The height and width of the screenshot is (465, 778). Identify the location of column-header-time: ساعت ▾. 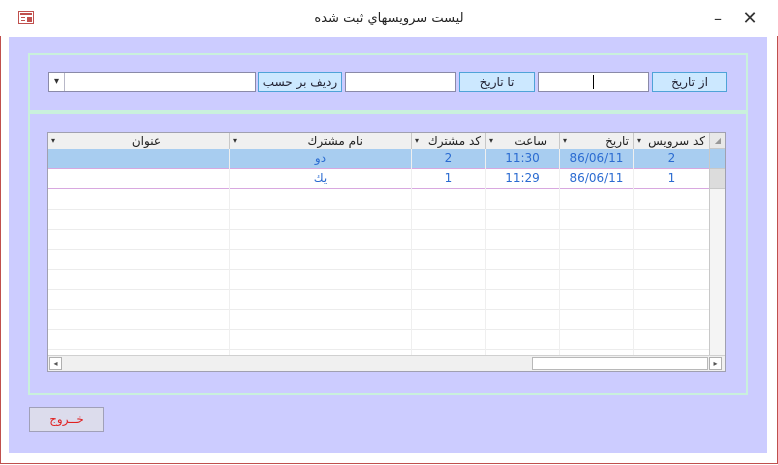
(522, 141).